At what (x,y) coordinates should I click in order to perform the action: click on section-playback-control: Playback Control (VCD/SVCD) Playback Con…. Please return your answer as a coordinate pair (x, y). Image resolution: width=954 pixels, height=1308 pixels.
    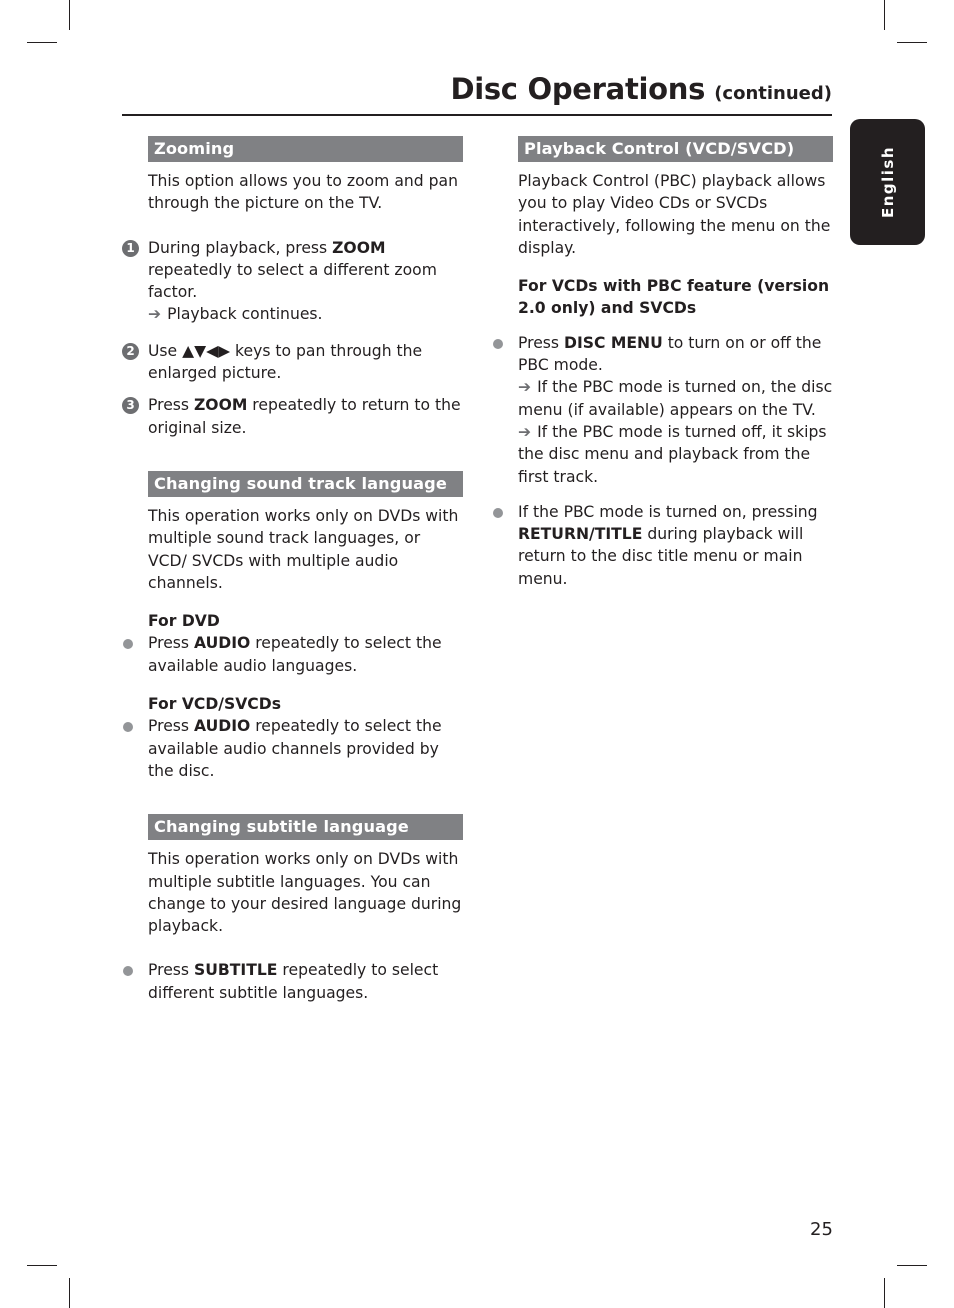
    Looking at the image, I should click on (663, 363).